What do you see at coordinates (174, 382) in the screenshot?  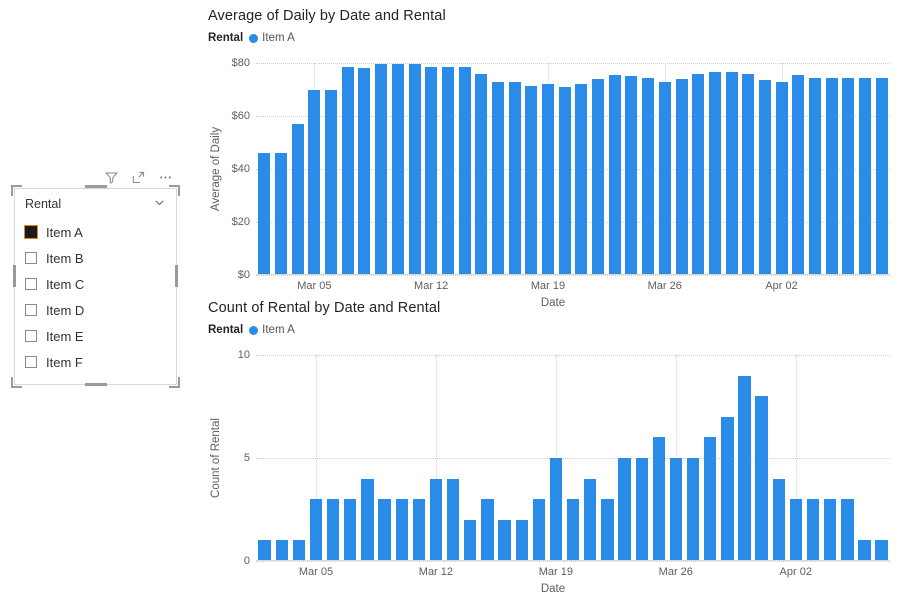 I see `selection-handle-bottom-right` at bounding box center [174, 382].